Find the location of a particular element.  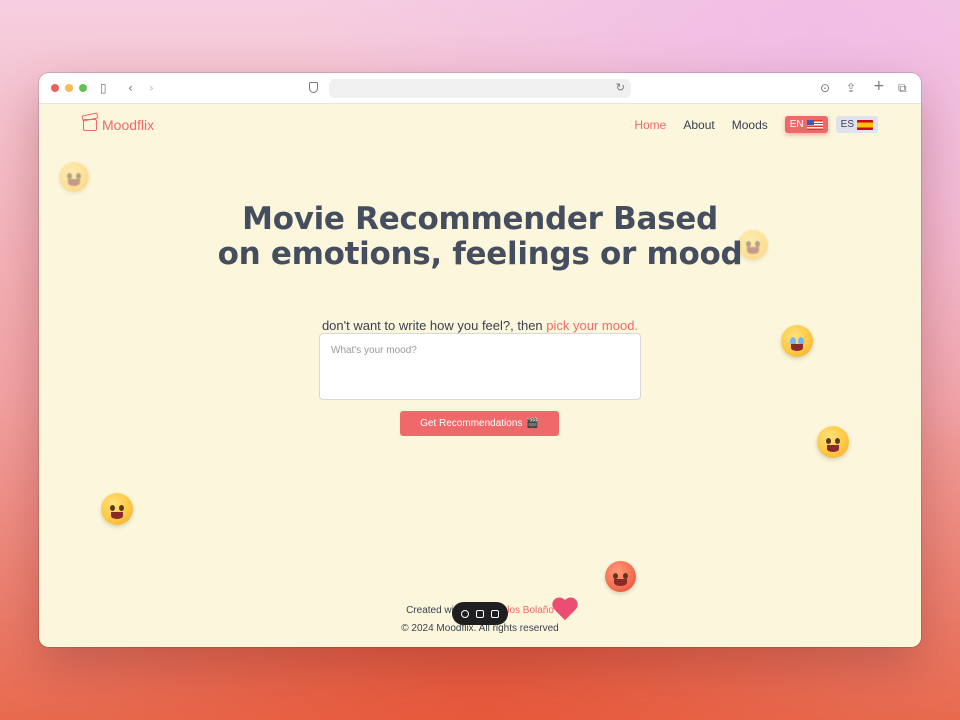

mood-input is located at coordinates (480, 366).